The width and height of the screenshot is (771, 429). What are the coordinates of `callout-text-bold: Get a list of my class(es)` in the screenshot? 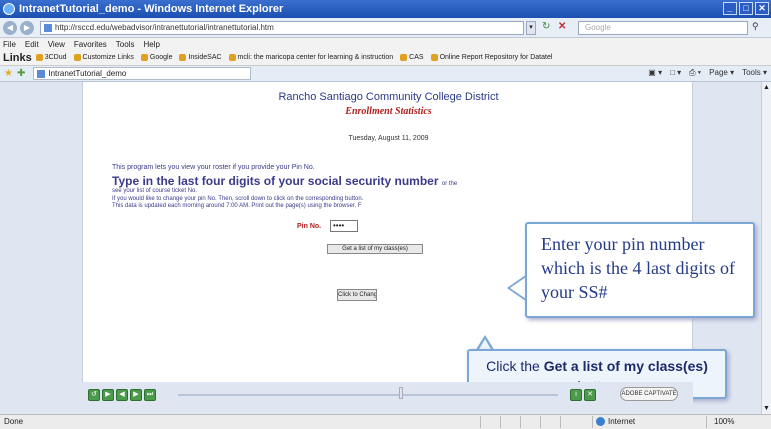 It's located at (625, 366).